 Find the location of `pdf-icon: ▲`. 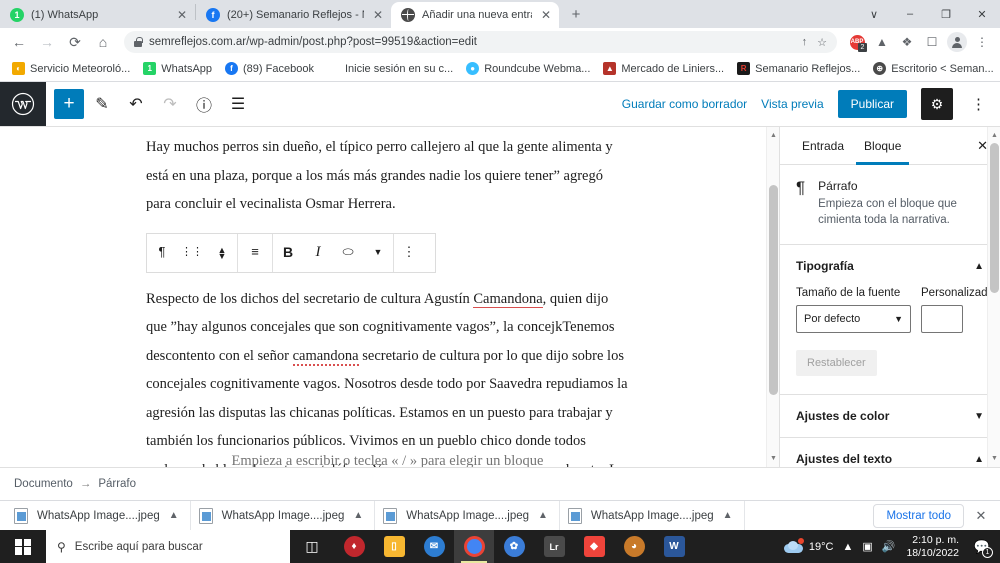

pdf-icon: ▲ is located at coordinates (882, 42).